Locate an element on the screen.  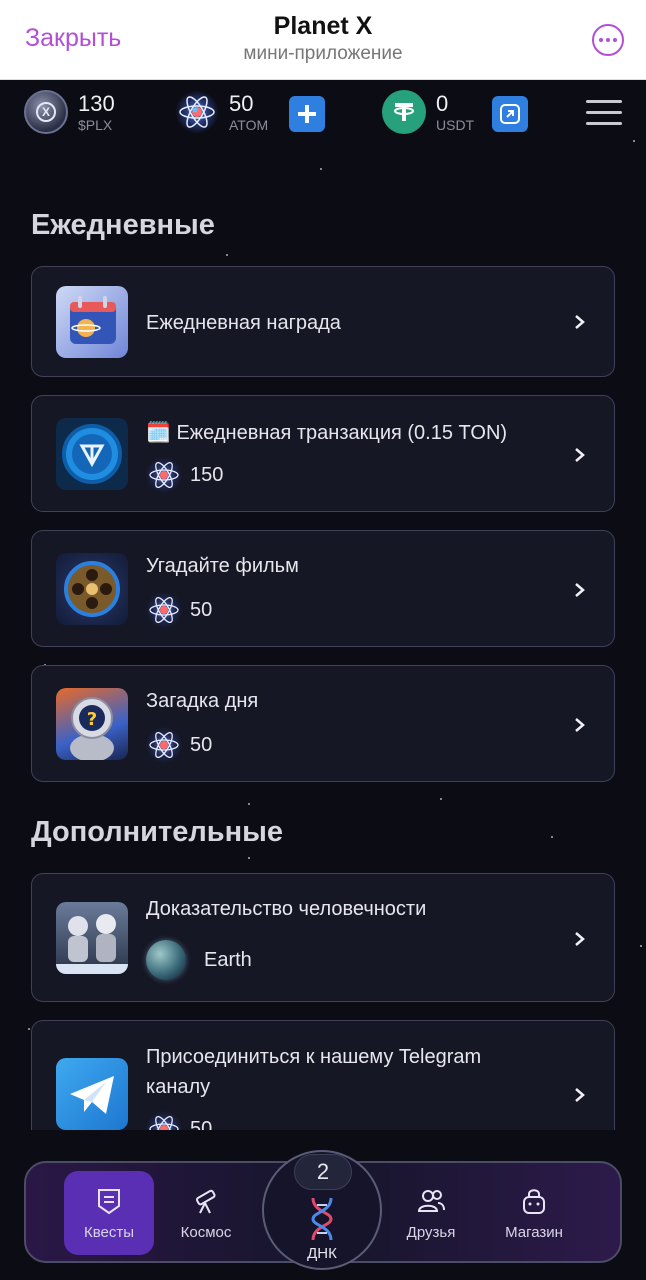
nav-dna-label: ДНК is located at coordinates (322, 1253).